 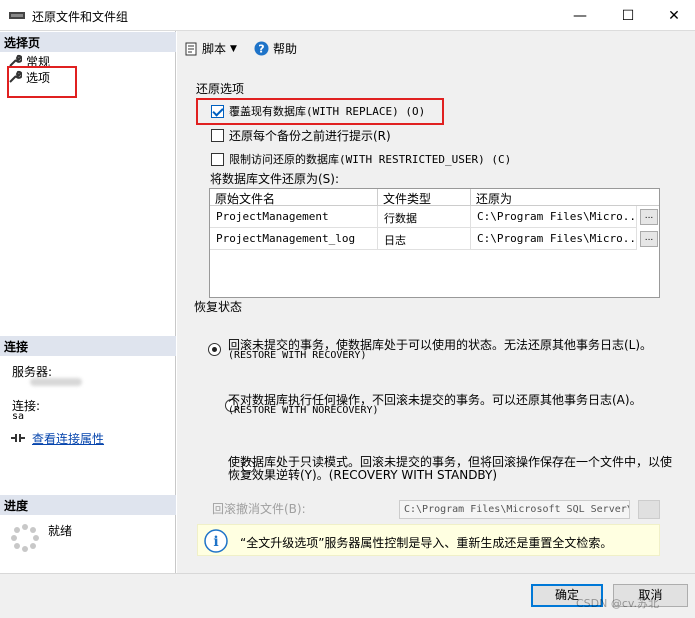 What do you see at coordinates (565, 197) in the screenshot?
I see `grid-header-restore-as: 还原为` at bounding box center [565, 197].